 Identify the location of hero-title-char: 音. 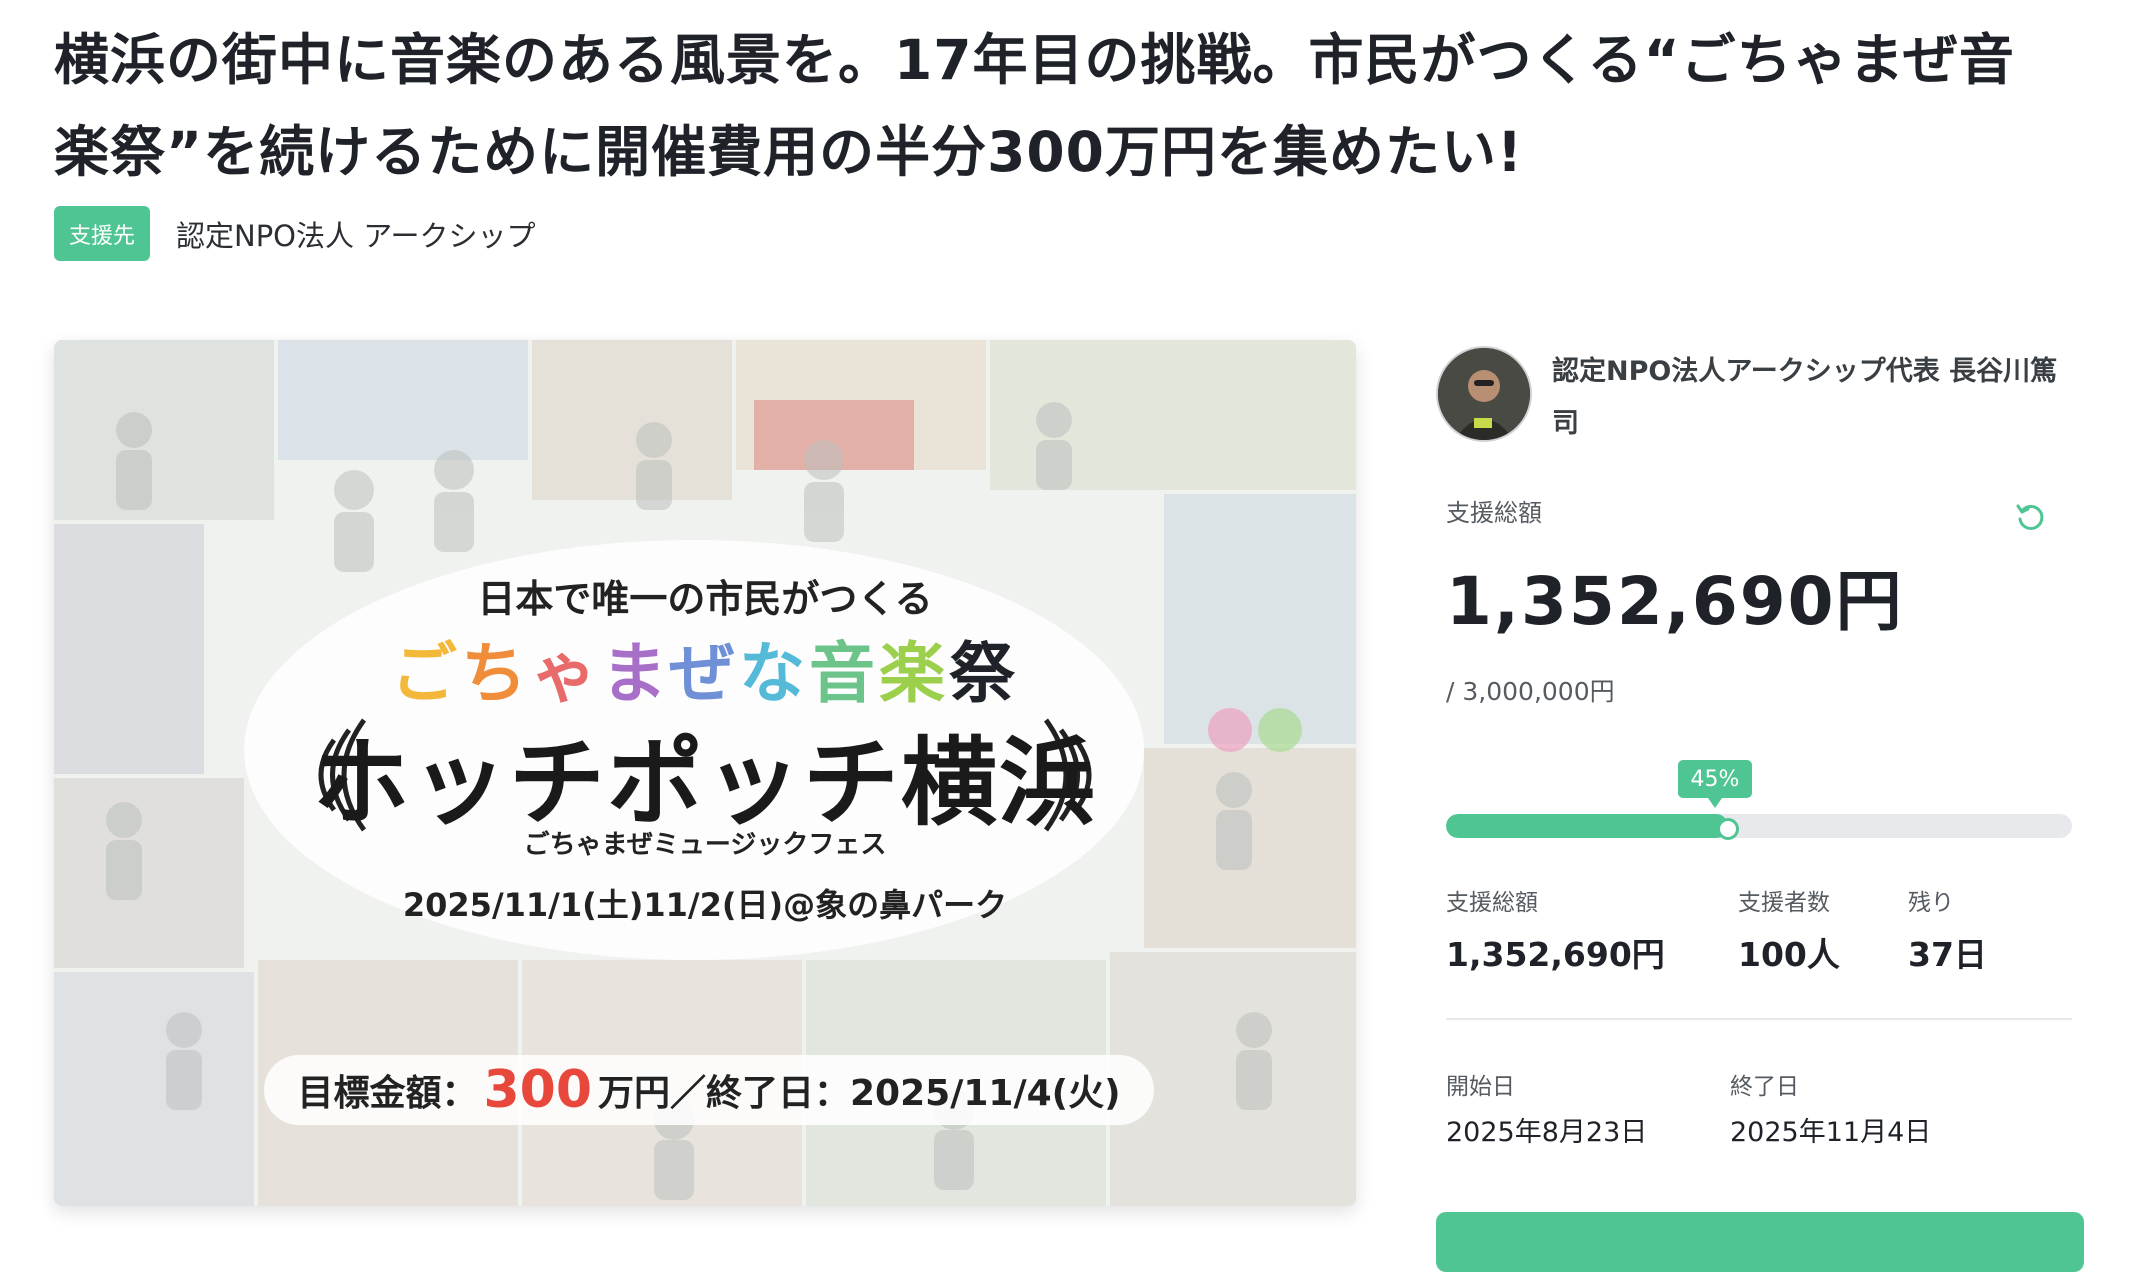
(844, 673).